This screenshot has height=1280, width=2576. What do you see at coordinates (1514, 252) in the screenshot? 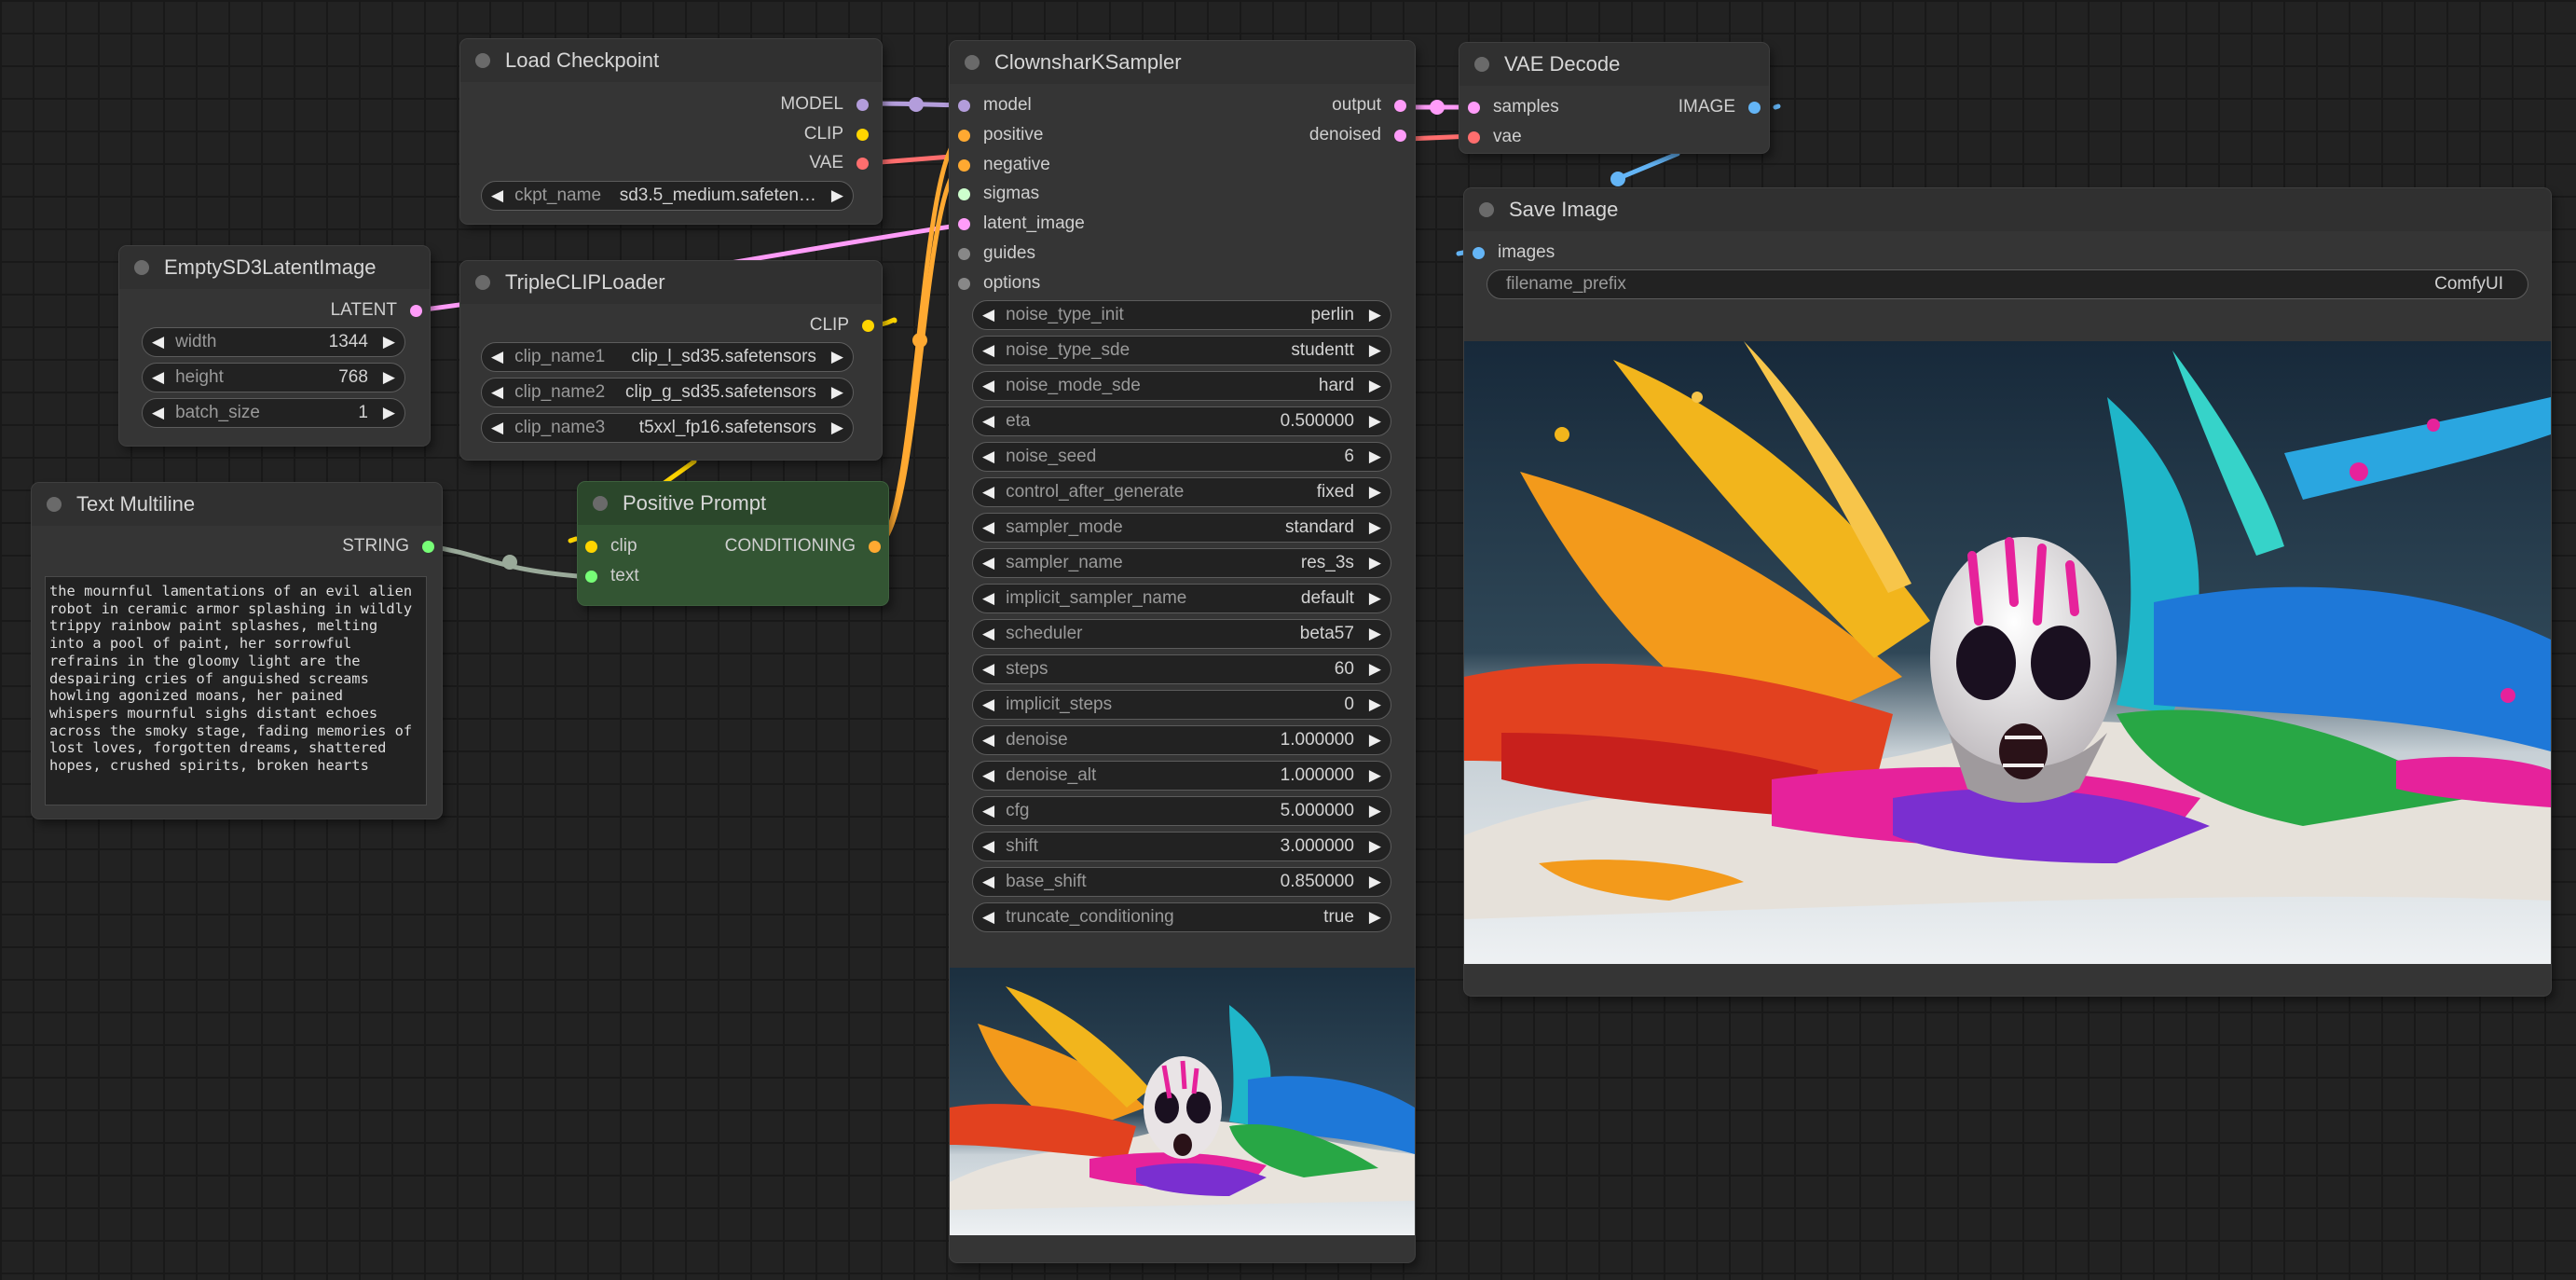
I see `input-slot-images: images` at bounding box center [1514, 252].